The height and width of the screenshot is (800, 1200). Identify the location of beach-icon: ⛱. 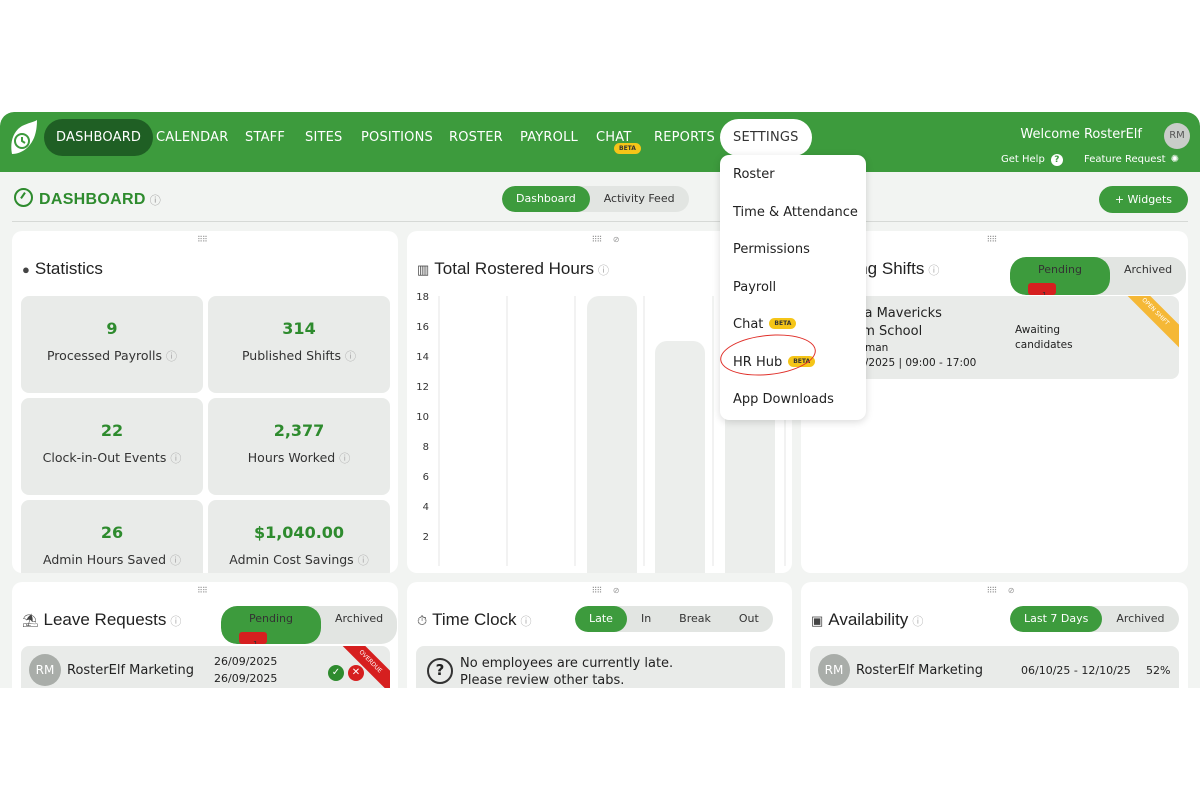
(30, 620).